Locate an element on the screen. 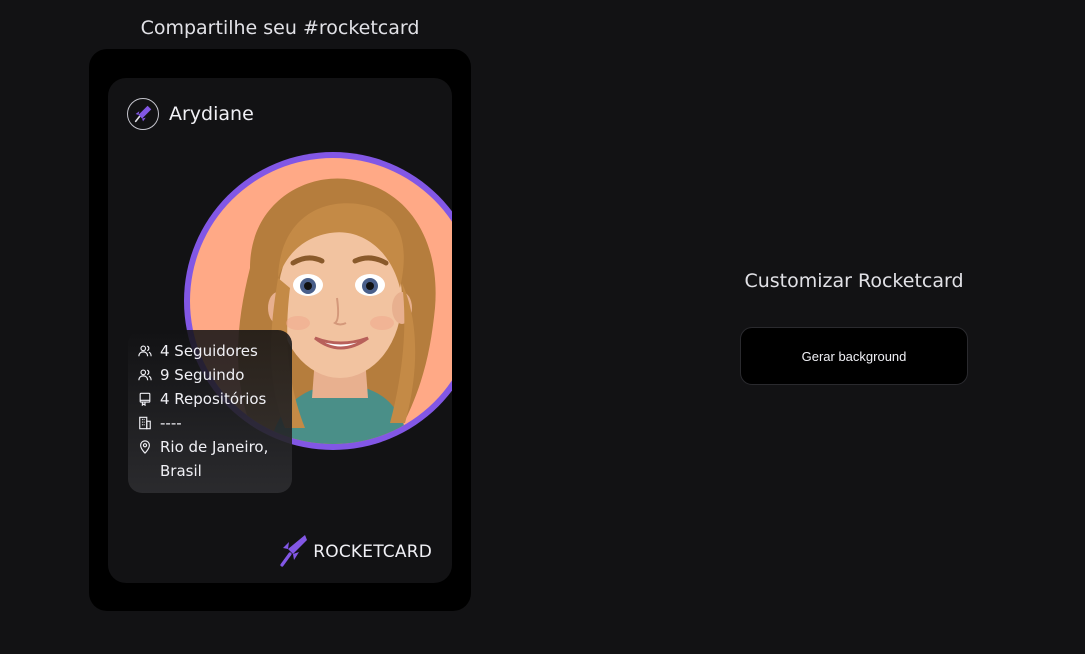  location-row: Rio de Janeiro, Brasil is located at coordinates (211, 459).